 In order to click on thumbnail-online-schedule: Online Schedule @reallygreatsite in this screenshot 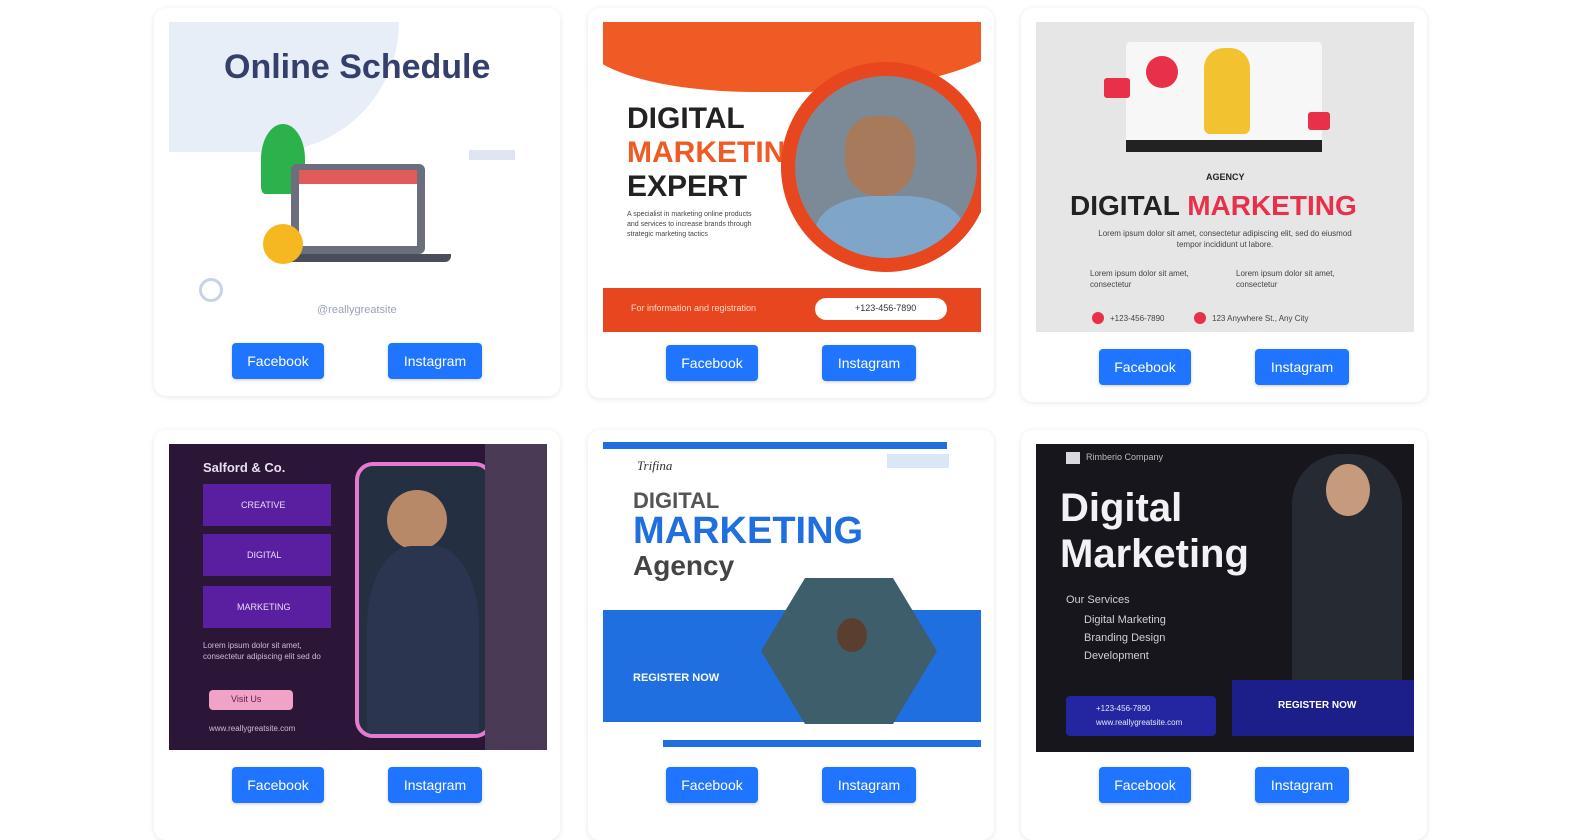, I will do `click(358, 177)`.